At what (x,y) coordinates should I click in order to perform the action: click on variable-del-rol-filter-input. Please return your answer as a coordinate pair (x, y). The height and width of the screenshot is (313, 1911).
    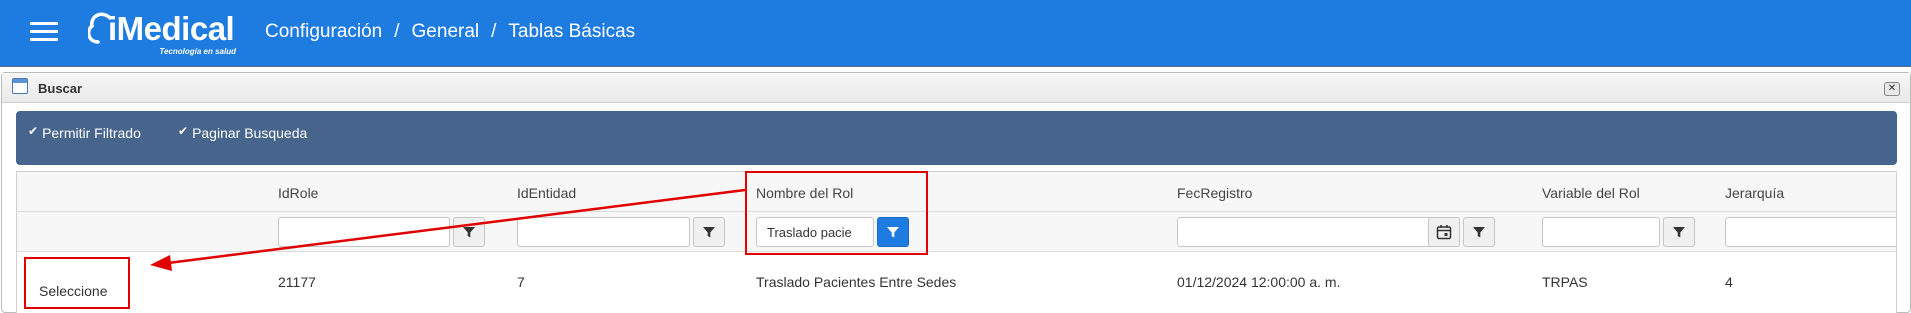
    Looking at the image, I should click on (1601, 232).